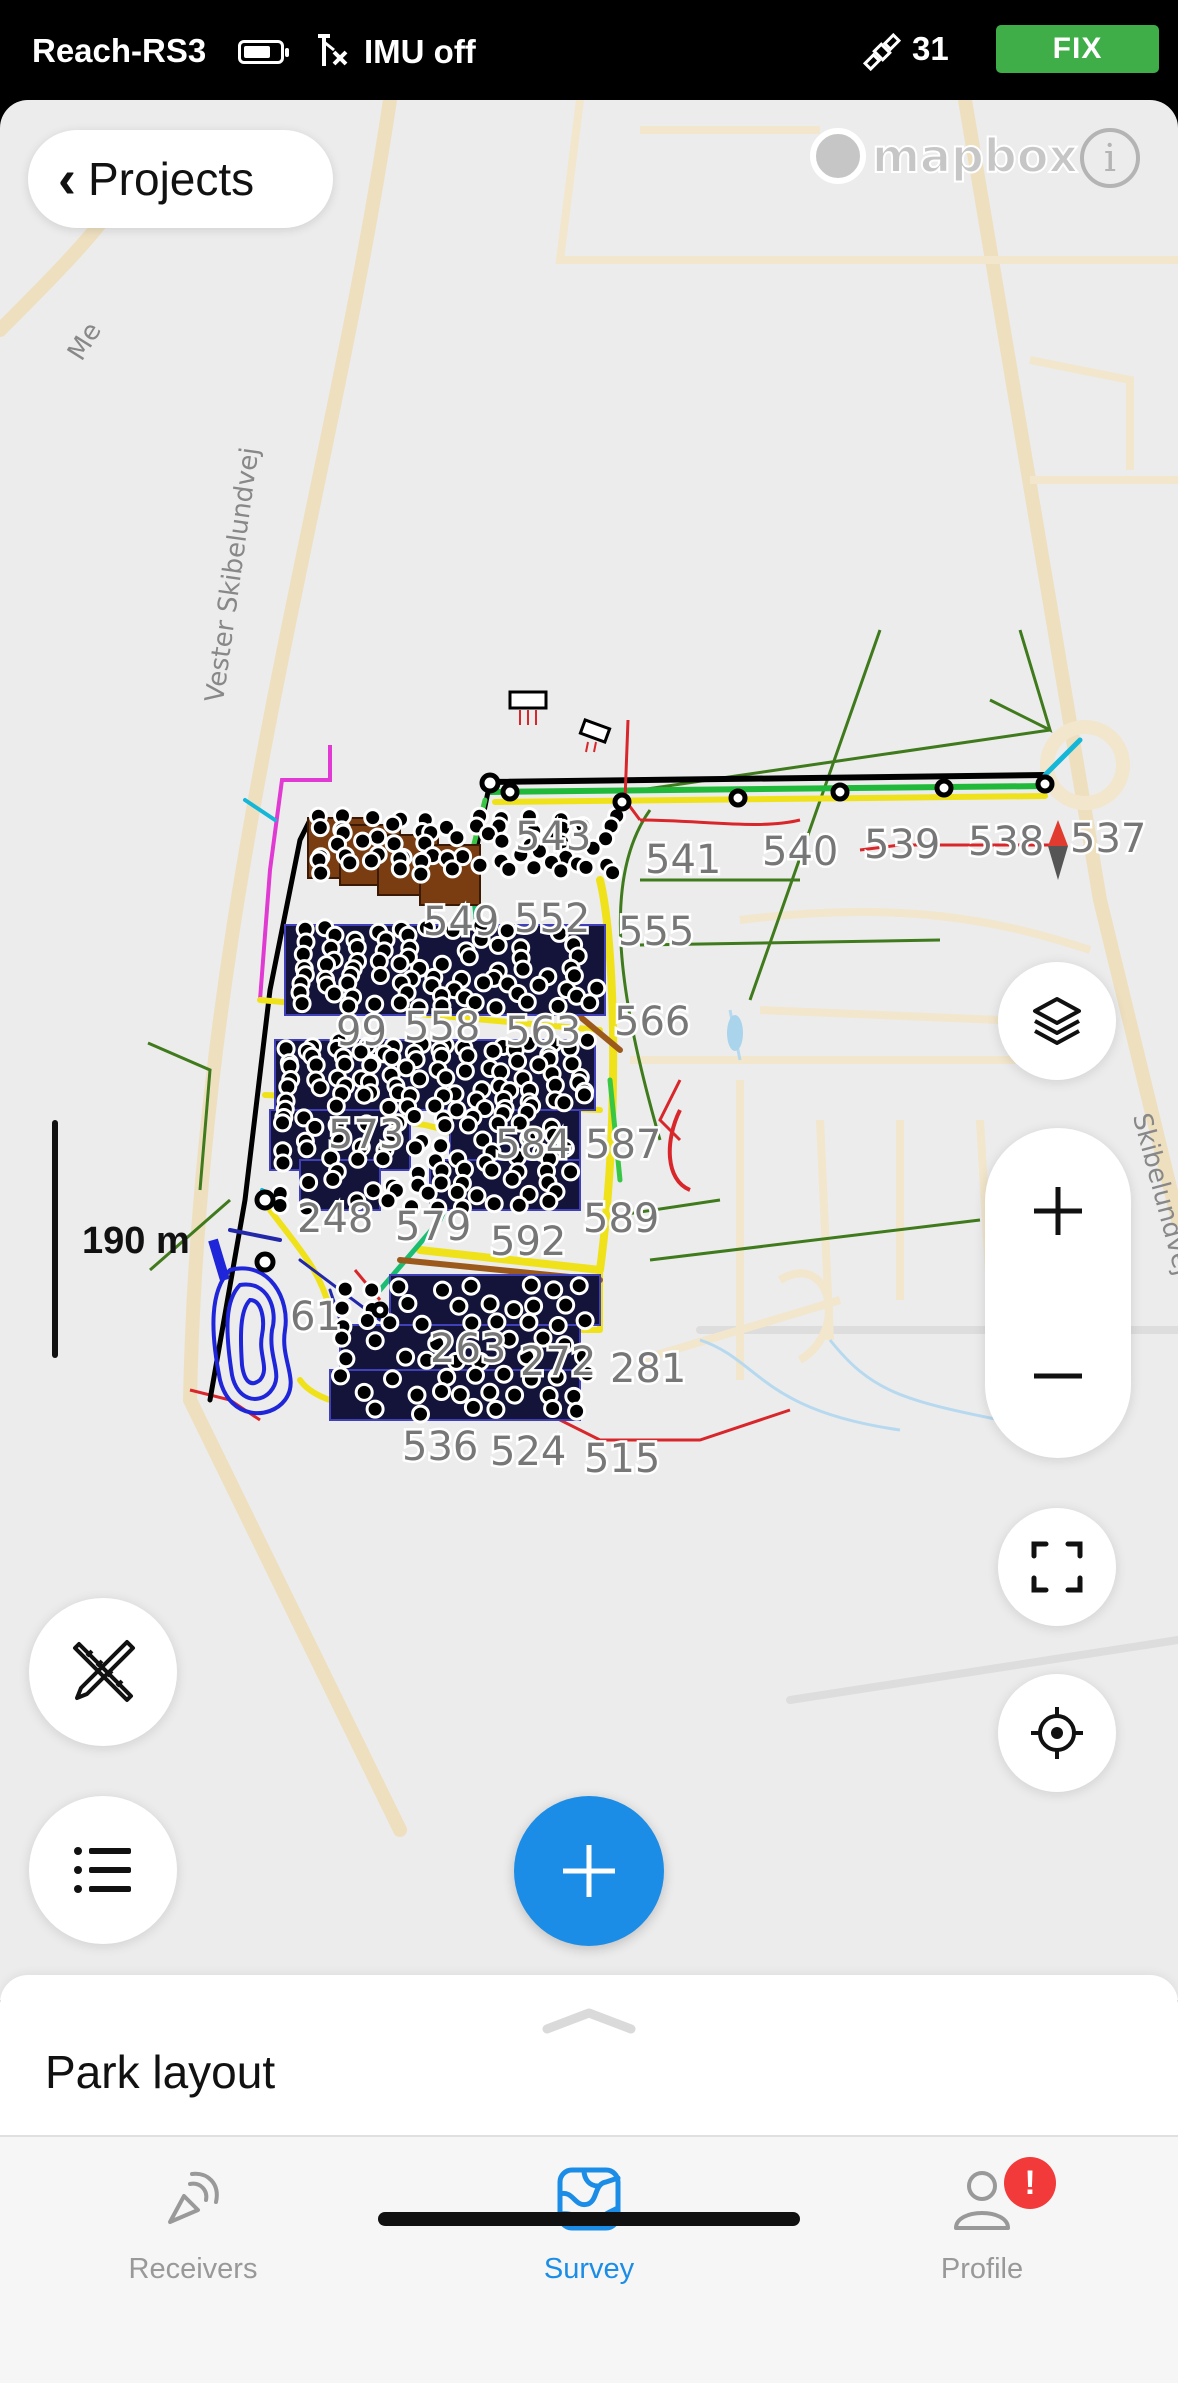 The image size is (1178, 2383). What do you see at coordinates (589, 2020) in the screenshot?
I see `sheet-handle-icon` at bounding box center [589, 2020].